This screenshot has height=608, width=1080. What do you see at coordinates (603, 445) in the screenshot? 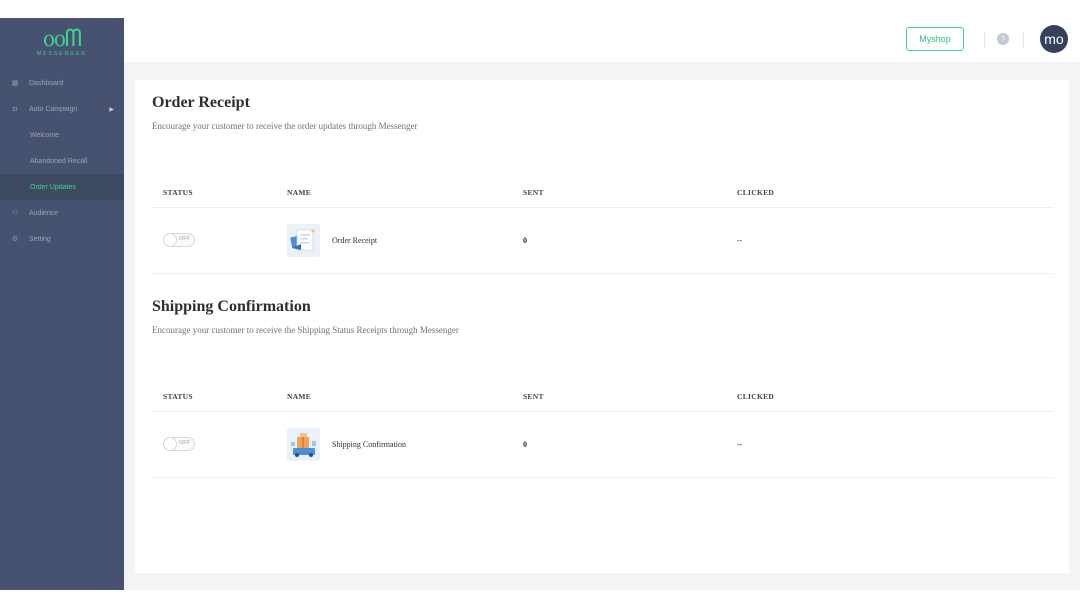
I see `table-row: OFF Shipping Confirmation 0 --` at bounding box center [603, 445].